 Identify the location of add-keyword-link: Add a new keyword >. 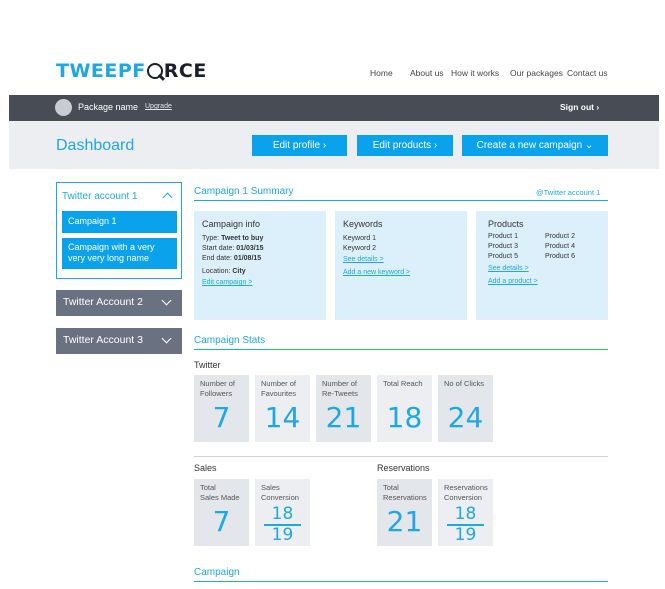
(376, 272).